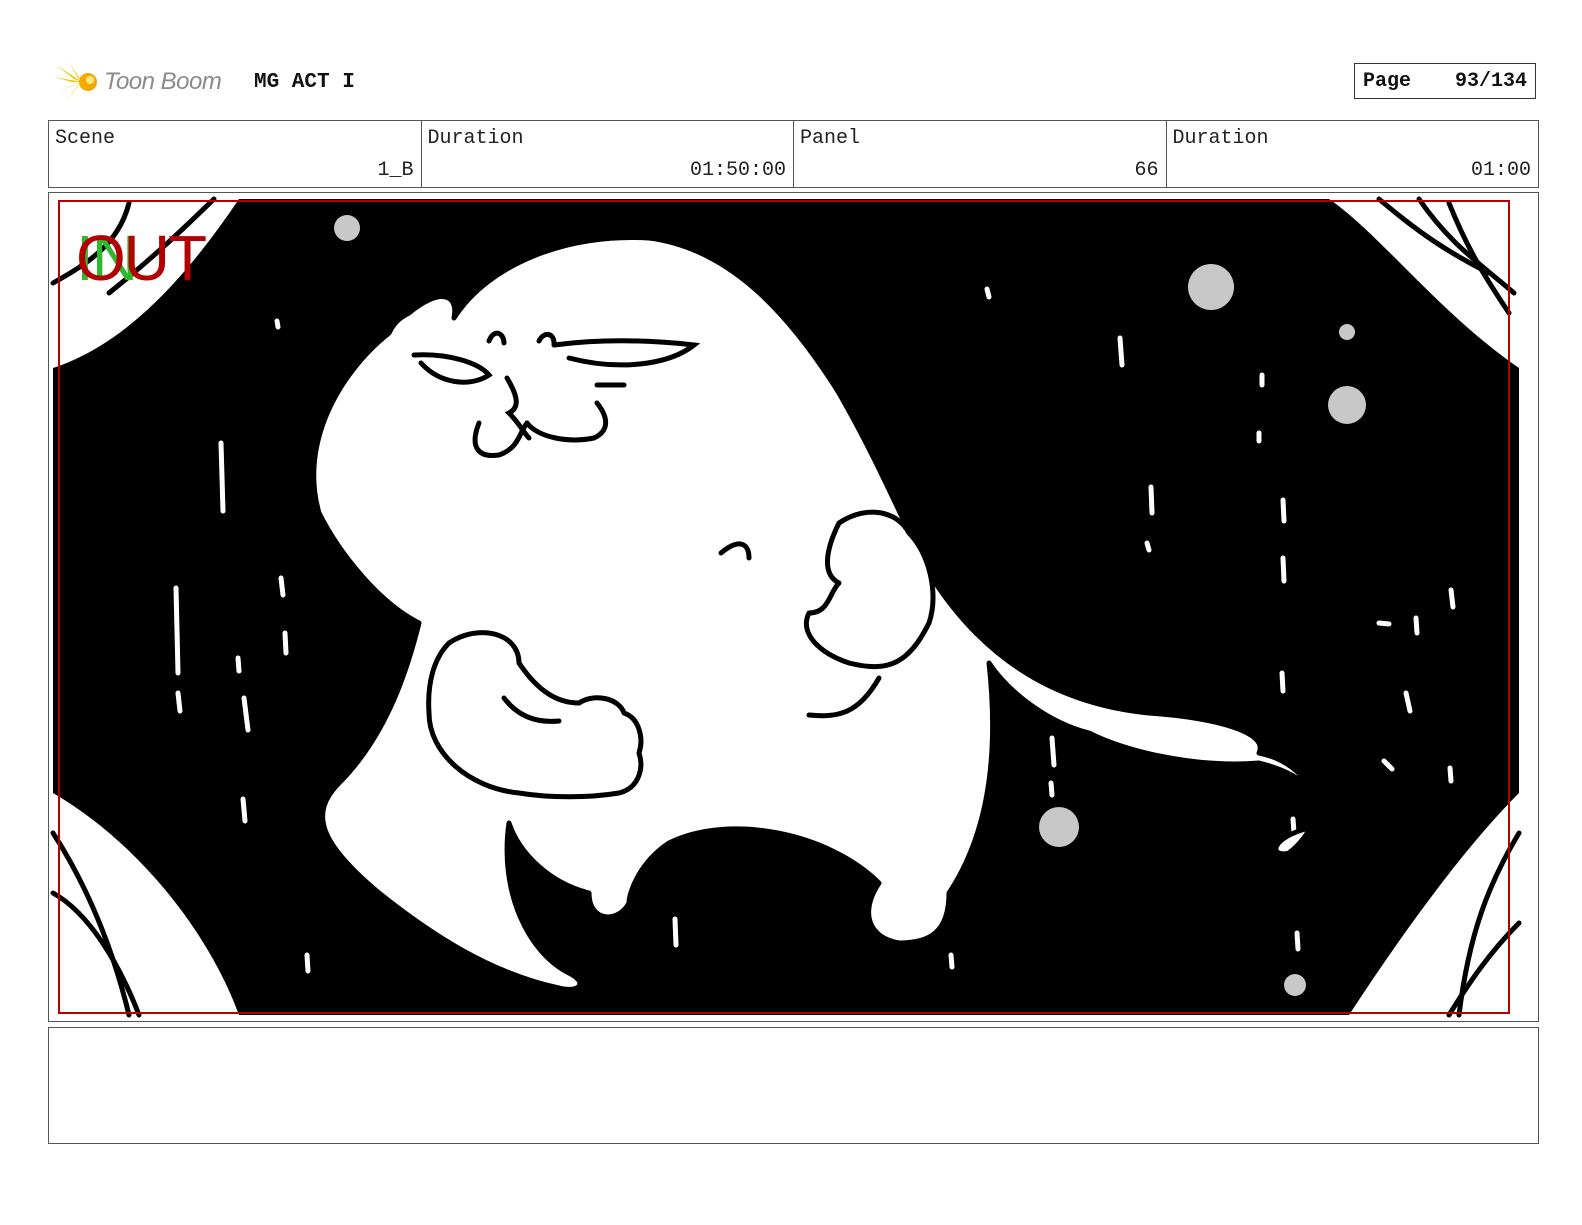  What do you see at coordinates (608, 154) in the screenshot?
I see `scene-duration-cell: Duration 01:50:00` at bounding box center [608, 154].